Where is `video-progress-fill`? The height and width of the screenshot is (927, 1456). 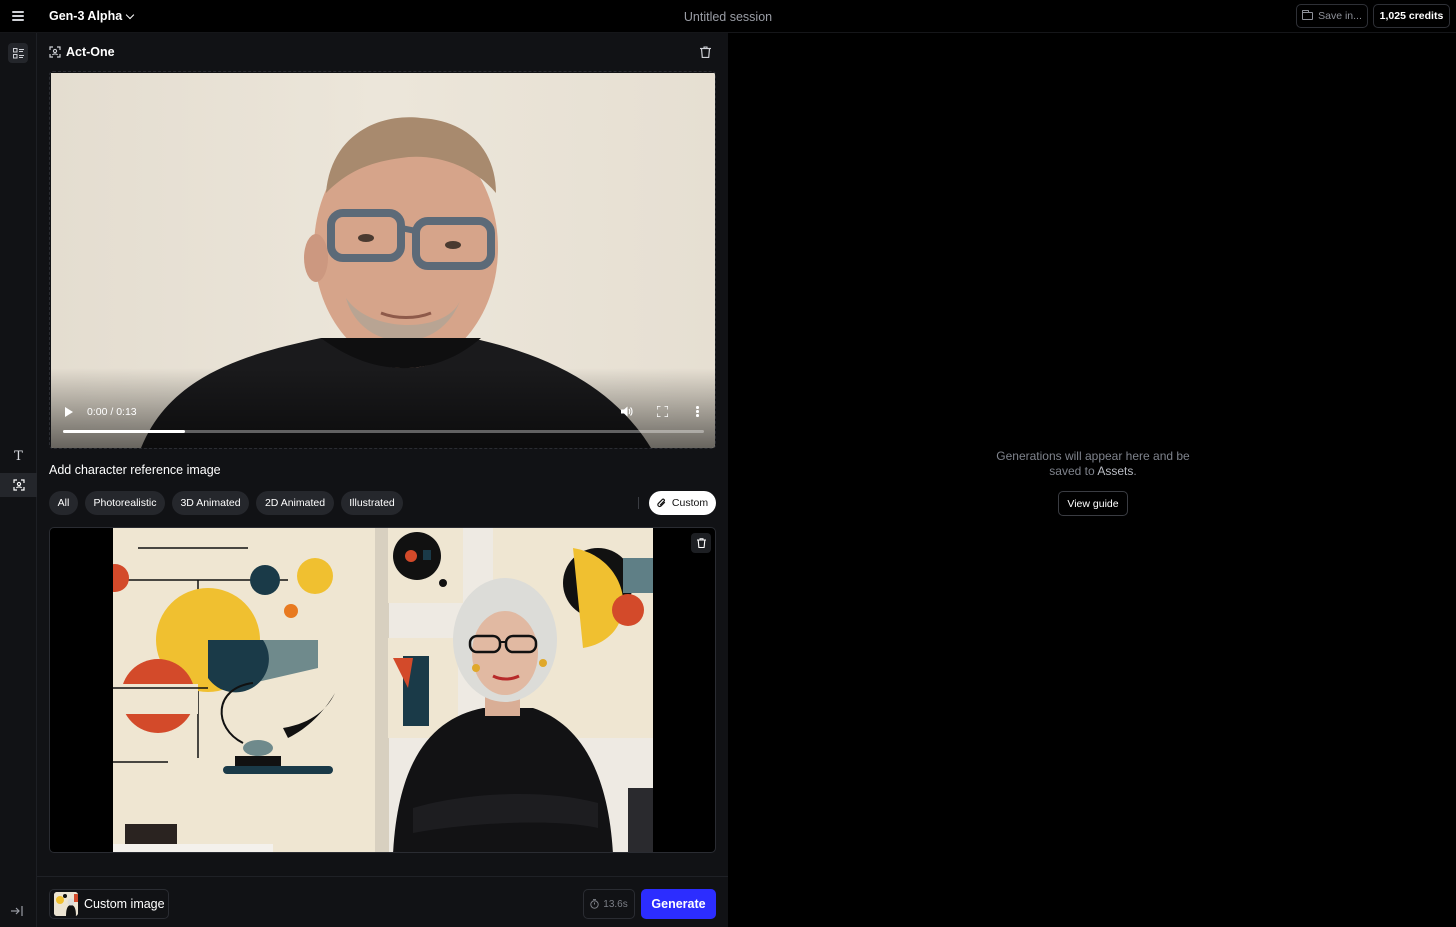
video-progress-fill is located at coordinates (124, 431).